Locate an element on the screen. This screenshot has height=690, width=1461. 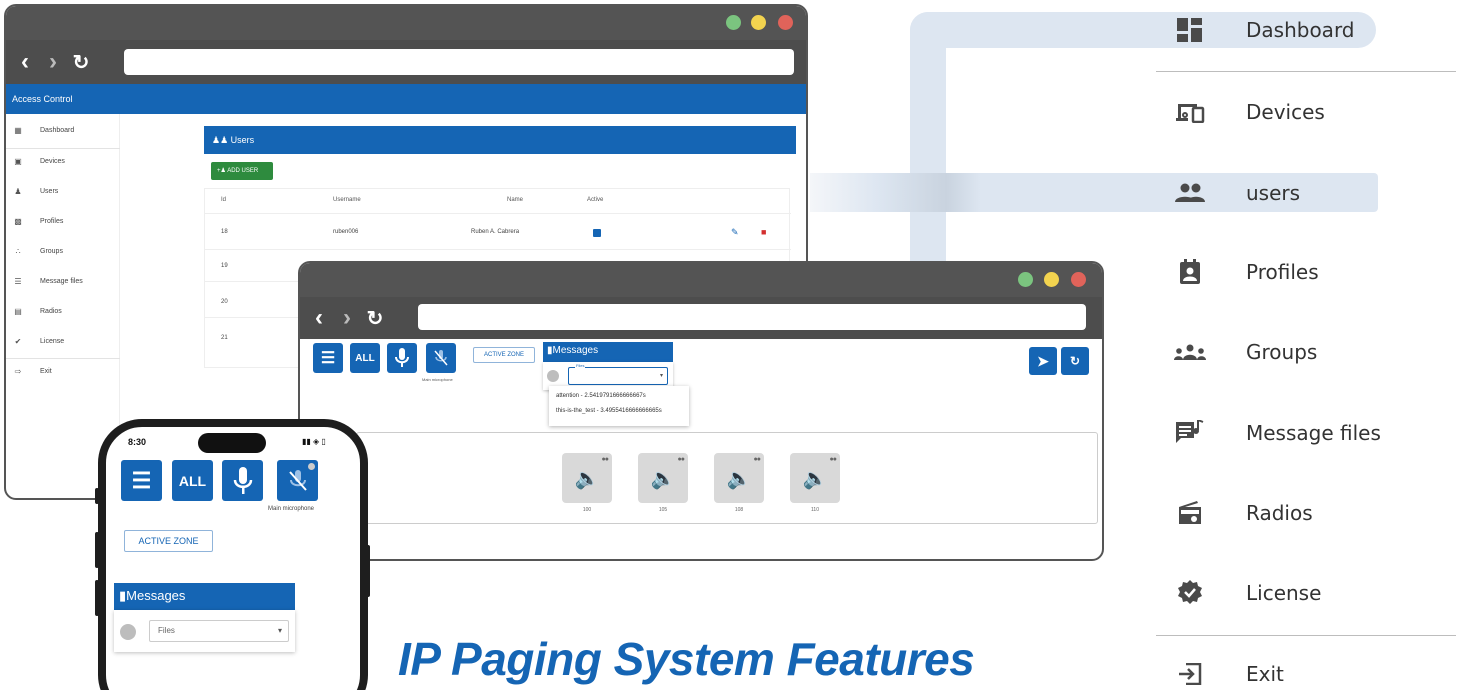
devices-icon is located at coordinates (1190, 112).